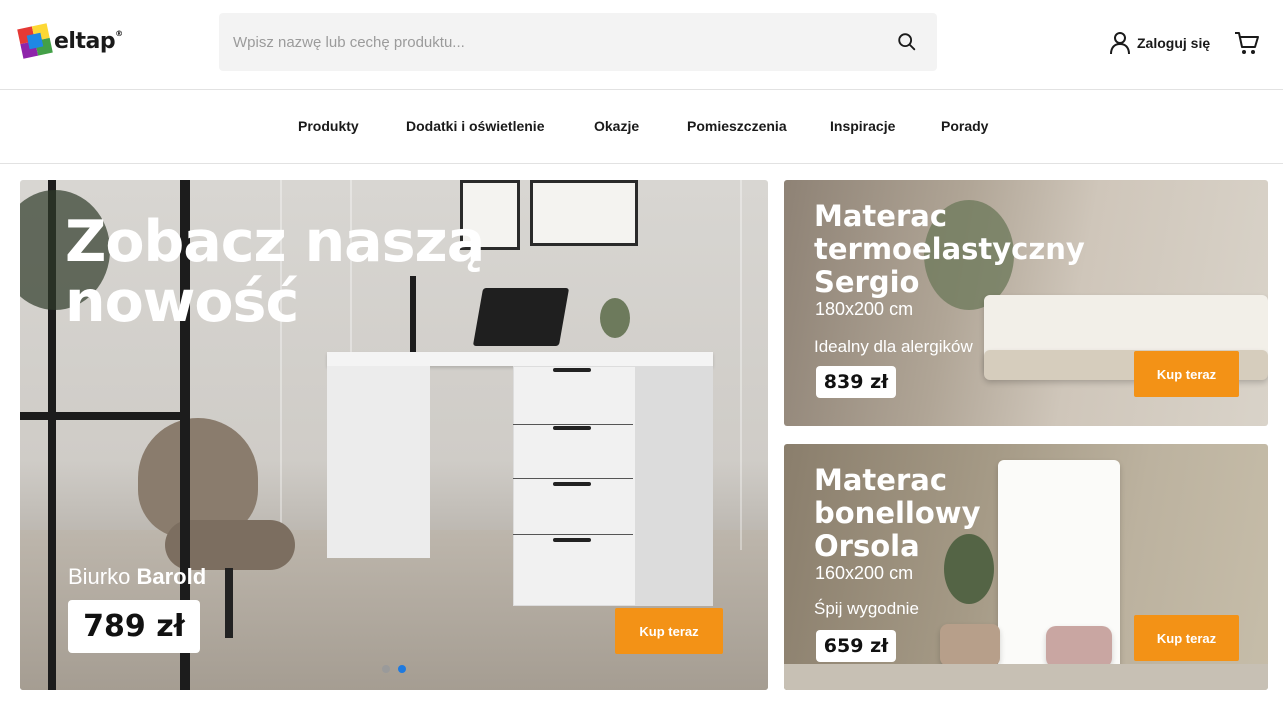 This screenshot has width=1283, height=721. What do you see at coordinates (475, 126) in the screenshot?
I see `nav-item-dodatki: Dodatki i oświetlenie` at bounding box center [475, 126].